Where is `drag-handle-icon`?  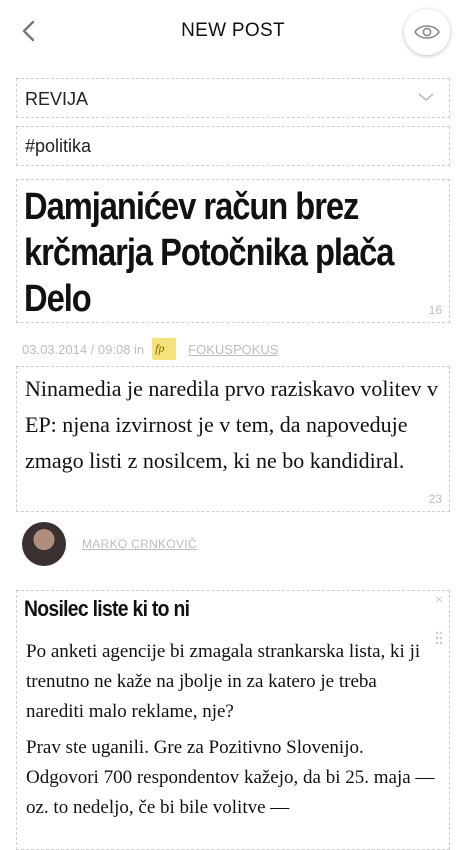 drag-handle-icon is located at coordinates (439, 639).